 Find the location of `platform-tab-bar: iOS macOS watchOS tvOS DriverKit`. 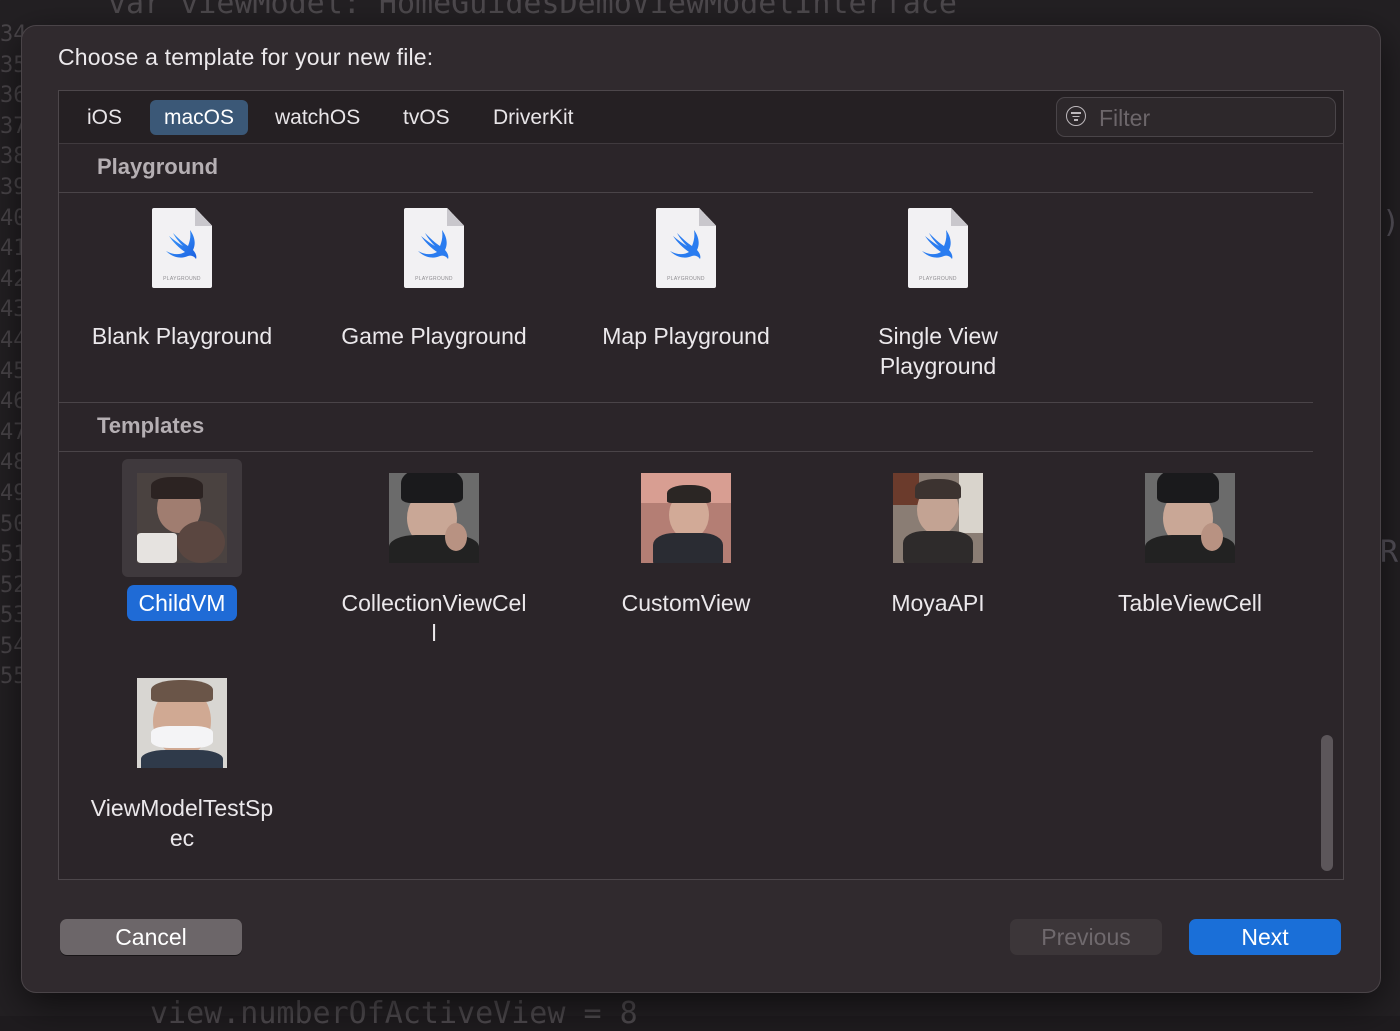

platform-tab-bar: iOS macOS watchOS tvOS DriverKit is located at coordinates (701, 117).